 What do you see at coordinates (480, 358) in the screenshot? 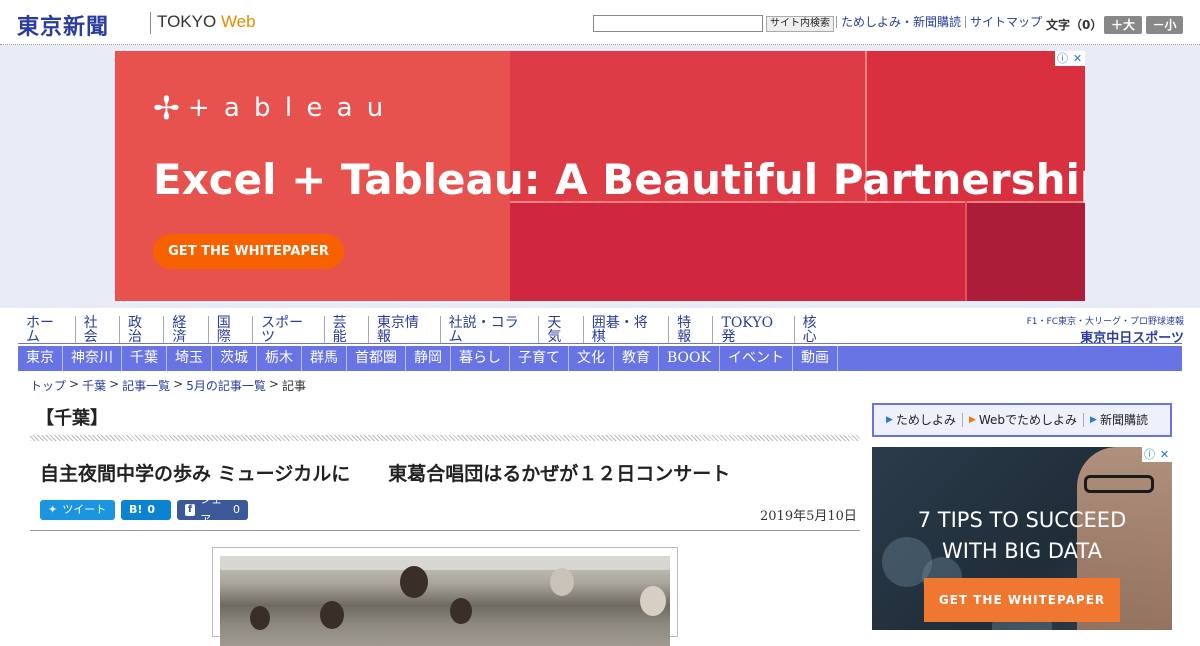
I see `nav-living: 暮らし` at bounding box center [480, 358].